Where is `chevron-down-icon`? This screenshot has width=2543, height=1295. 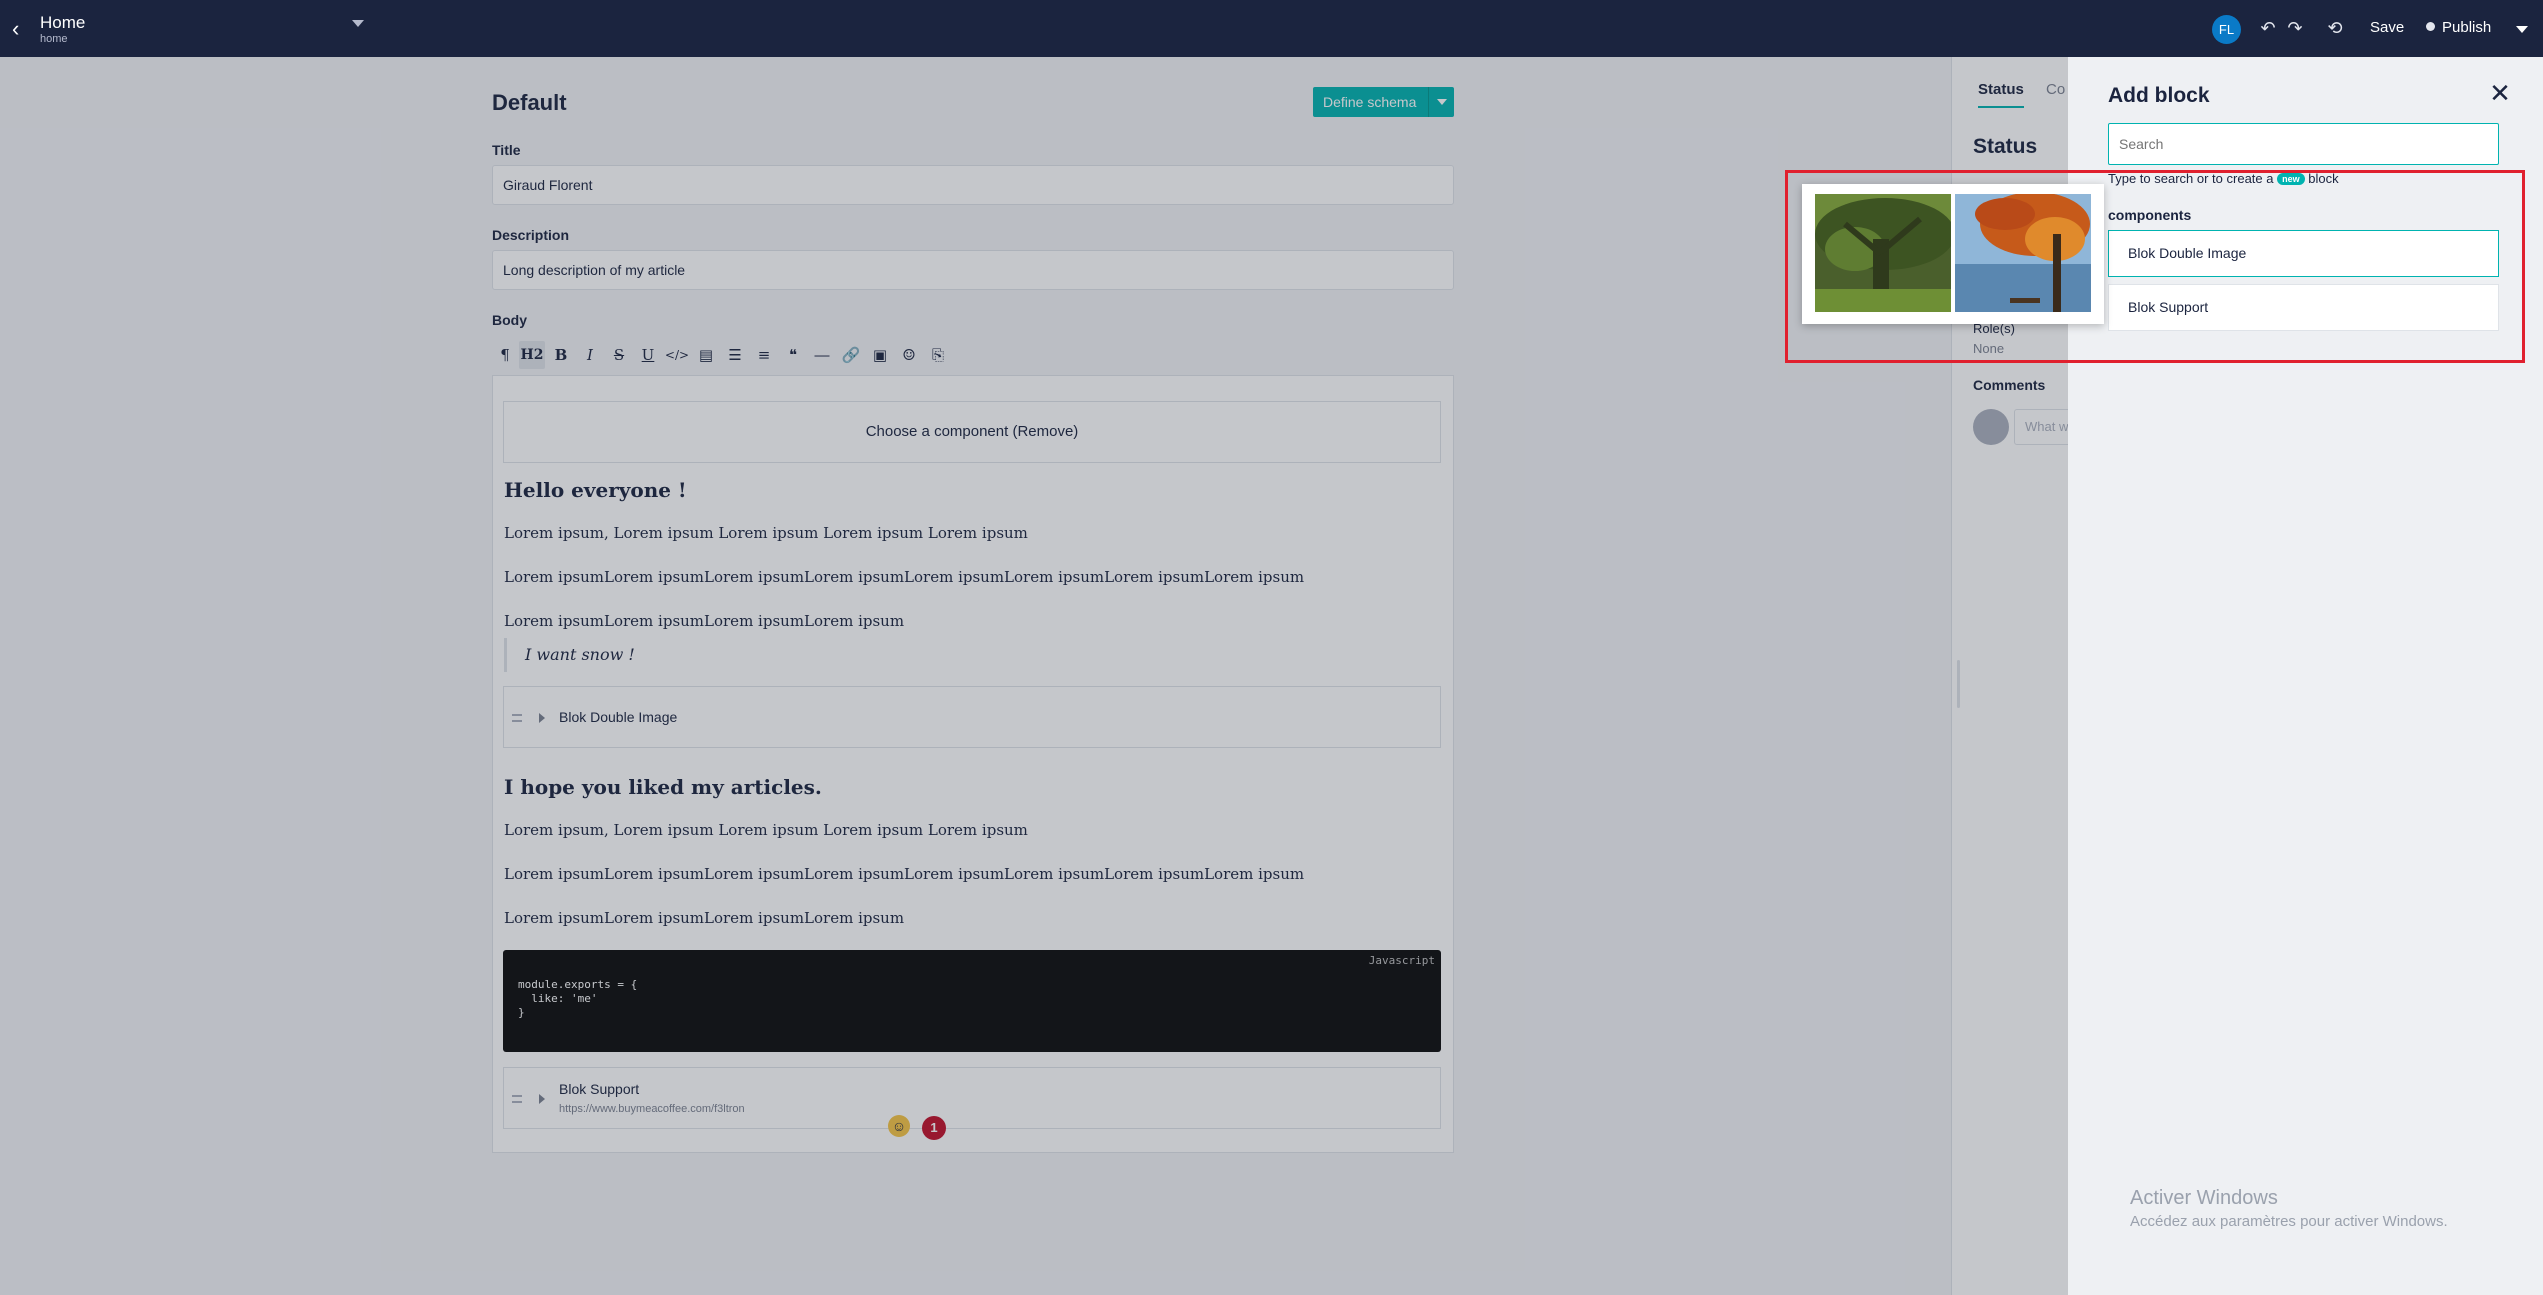
chevron-down-icon is located at coordinates (358, 23).